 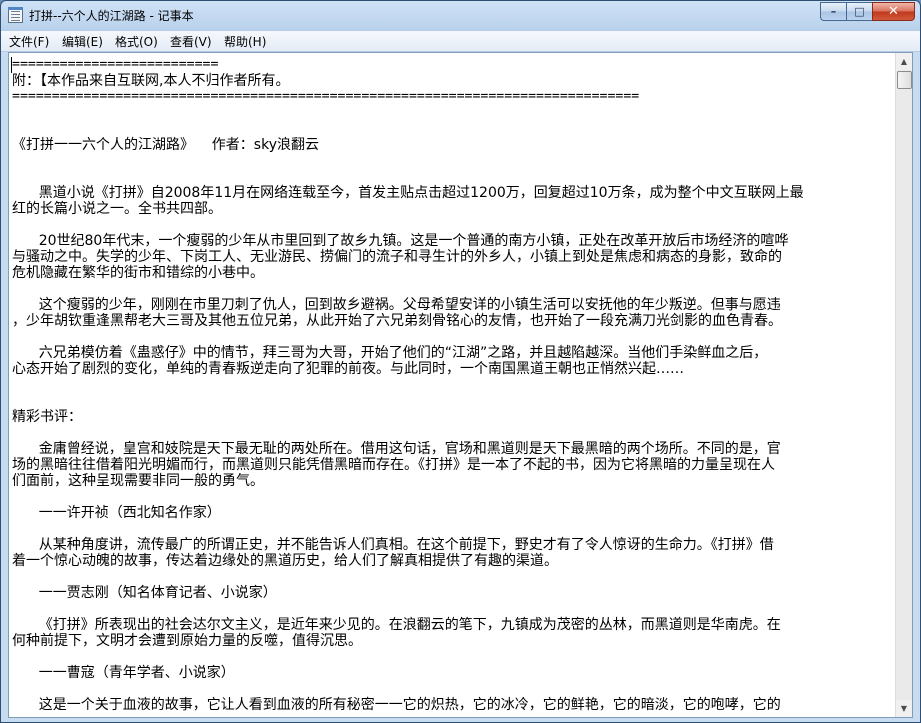 I want to click on document-line: 何种前提下，文明才会遭到原始力量的反噬，值得沉思。, so click(x=187, y=641).